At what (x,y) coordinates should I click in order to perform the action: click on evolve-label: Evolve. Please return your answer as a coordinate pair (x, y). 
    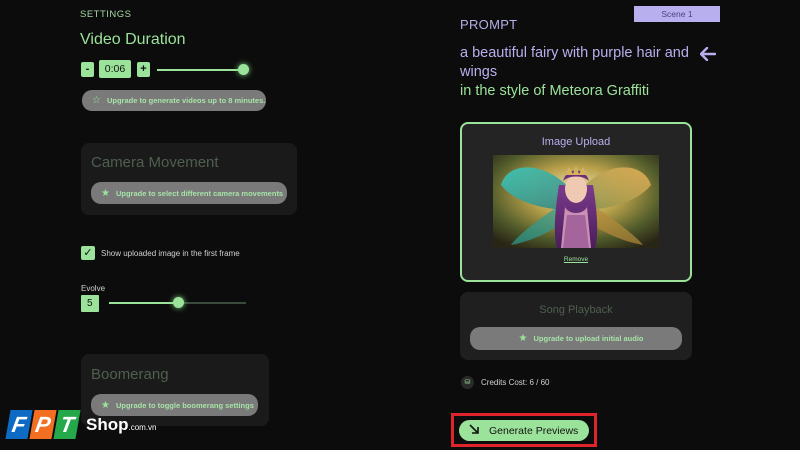
    Looking at the image, I should click on (93, 288).